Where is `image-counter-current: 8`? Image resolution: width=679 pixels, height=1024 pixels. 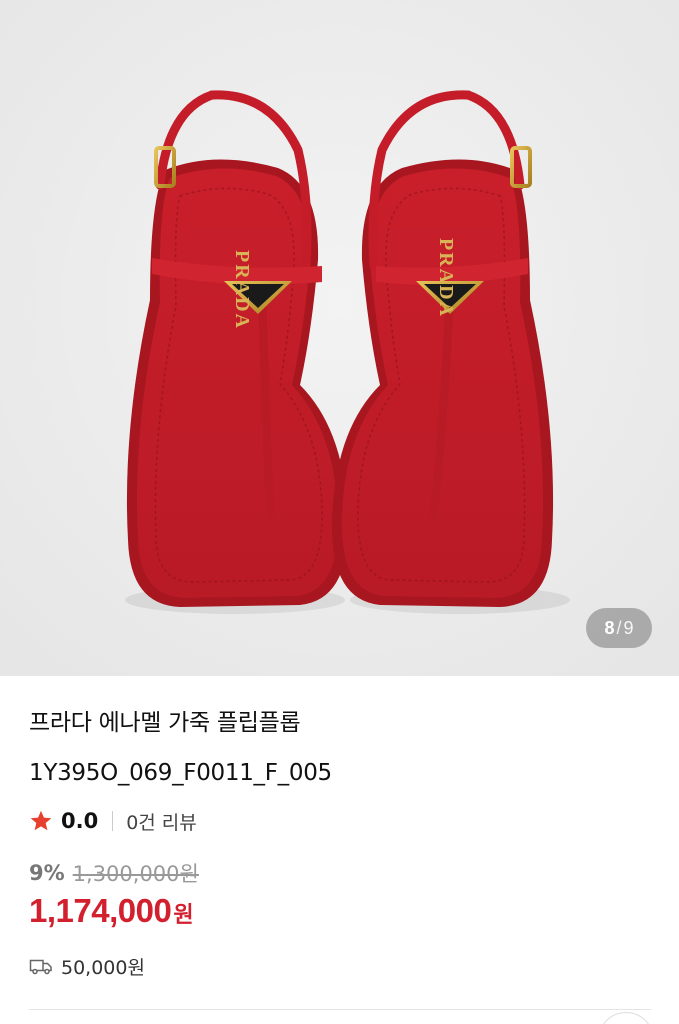 image-counter-current: 8 is located at coordinates (609, 627).